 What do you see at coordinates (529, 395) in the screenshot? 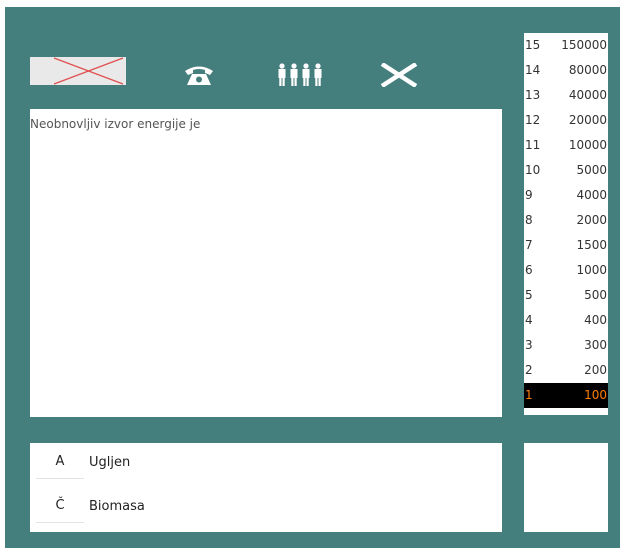
I see `level-number: 1` at bounding box center [529, 395].